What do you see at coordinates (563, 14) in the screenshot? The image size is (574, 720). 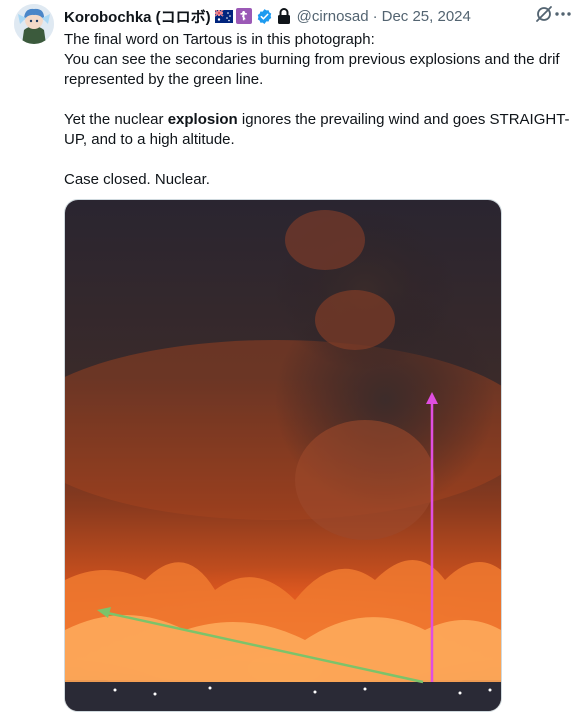 I see `more-icon` at bounding box center [563, 14].